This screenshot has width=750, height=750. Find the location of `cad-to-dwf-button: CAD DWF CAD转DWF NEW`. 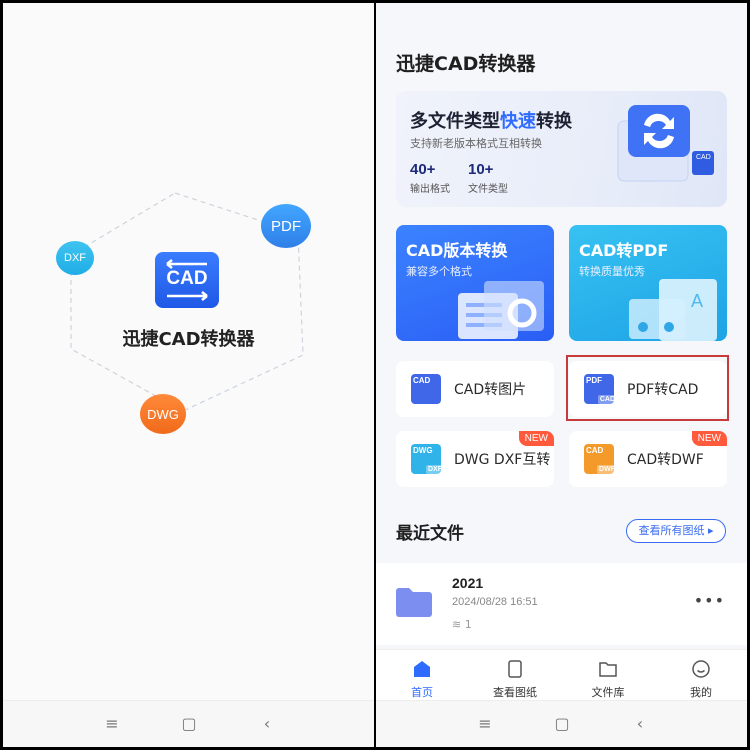

cad-to-dwf-button: CAD DWF CAD转DWF NEW is located at coordinates (648, 459).